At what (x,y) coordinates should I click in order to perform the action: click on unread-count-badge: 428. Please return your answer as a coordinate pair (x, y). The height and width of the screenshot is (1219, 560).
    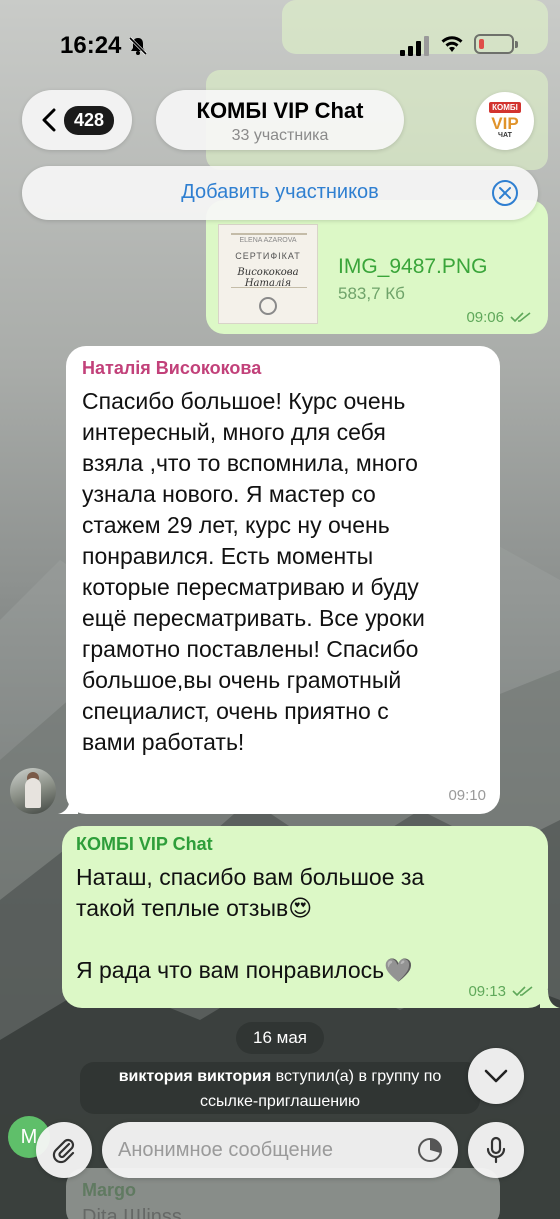
    Looking at the image, I should click on (89, 120).